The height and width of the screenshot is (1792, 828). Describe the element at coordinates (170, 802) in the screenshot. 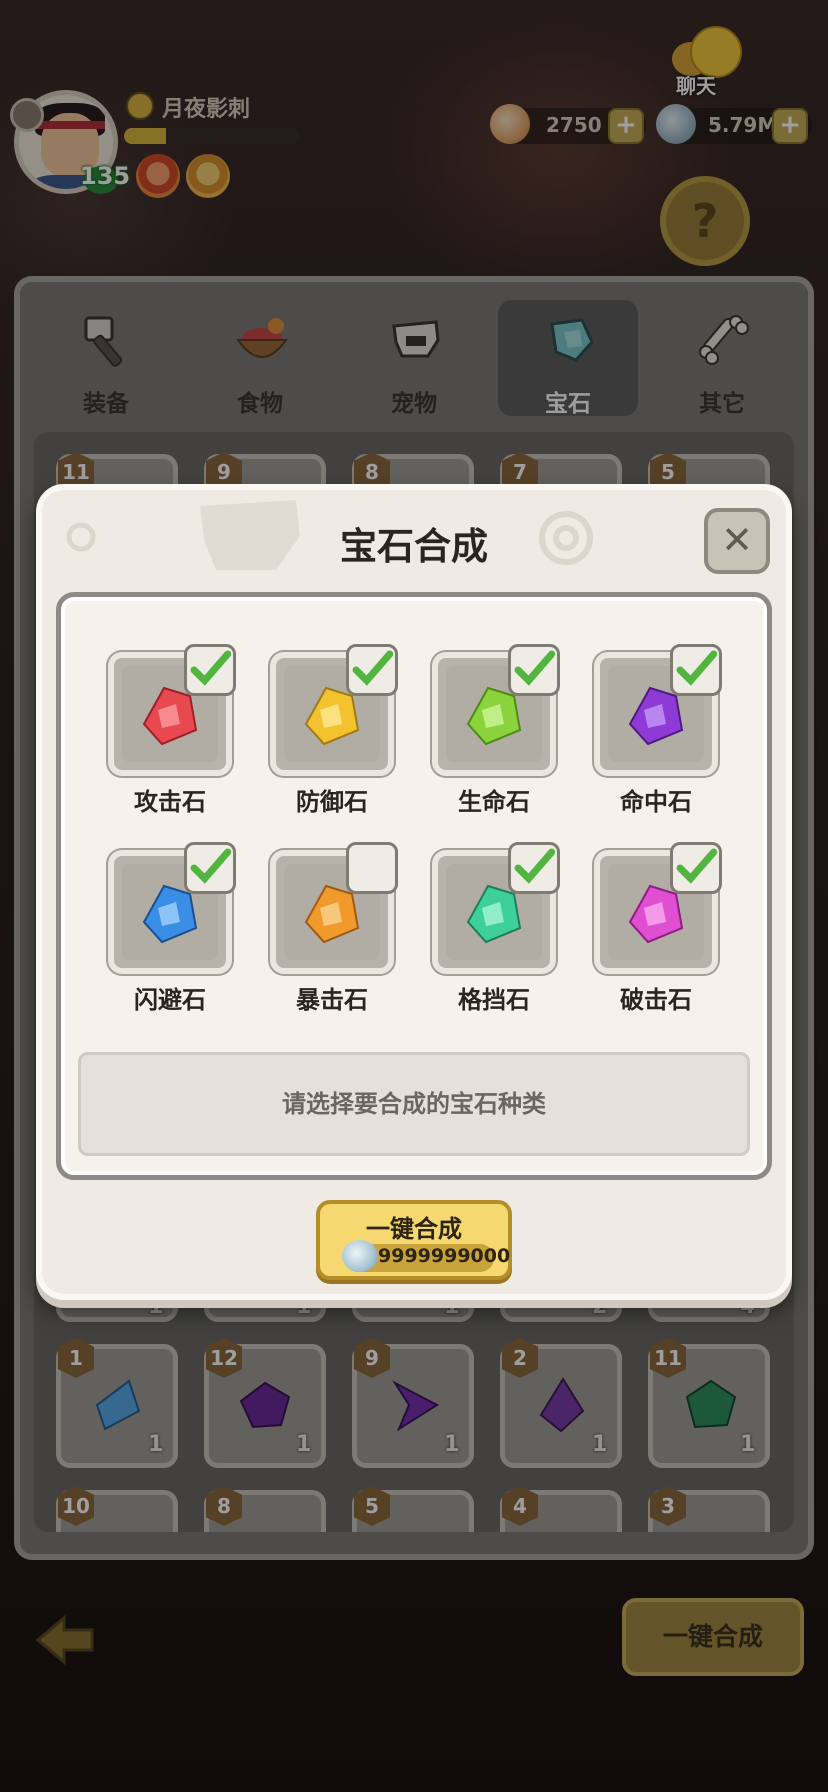

I see `gem-label: 攻击石` at that location.